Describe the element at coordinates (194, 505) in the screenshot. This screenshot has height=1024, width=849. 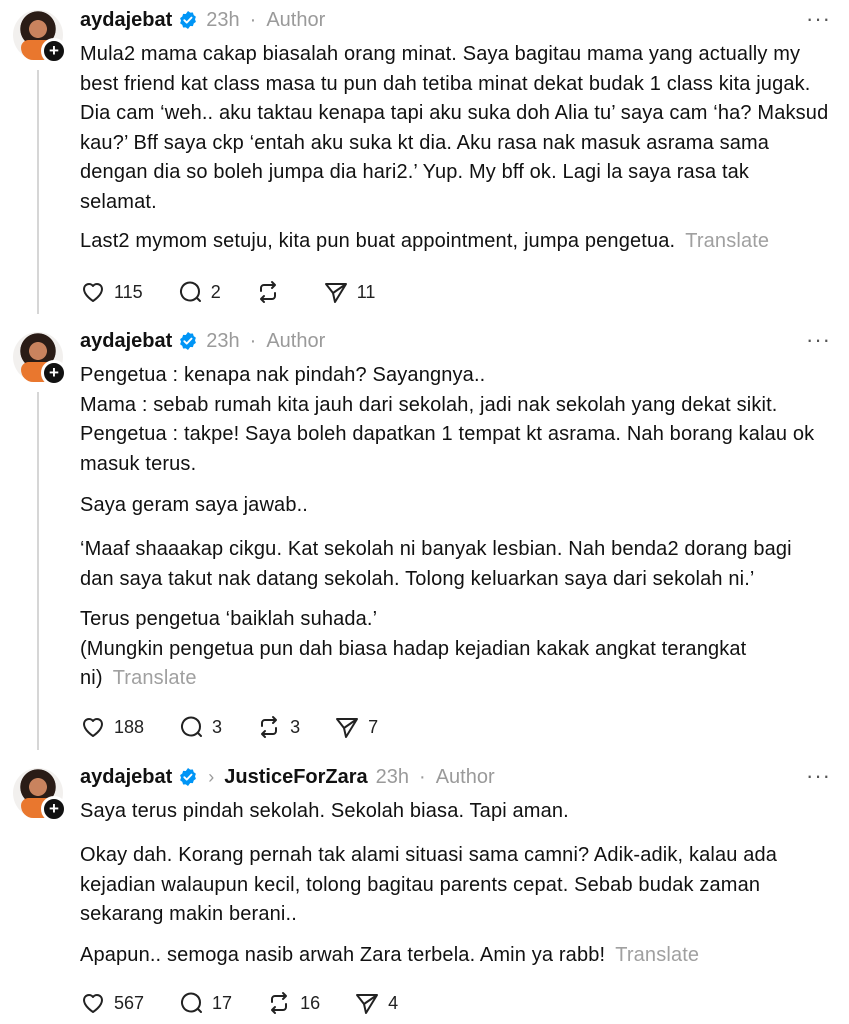
I see `post-paragraph: Saya geram saya jawab..` at that location.